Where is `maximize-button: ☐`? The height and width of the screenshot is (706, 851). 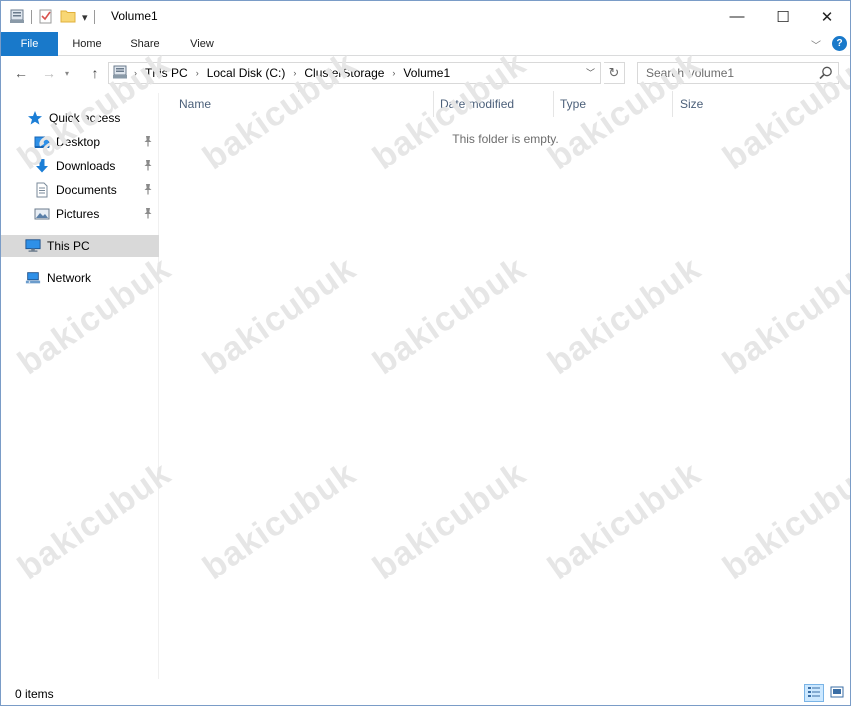 maximize-button: ☐ is located at coordinates (783, 16).